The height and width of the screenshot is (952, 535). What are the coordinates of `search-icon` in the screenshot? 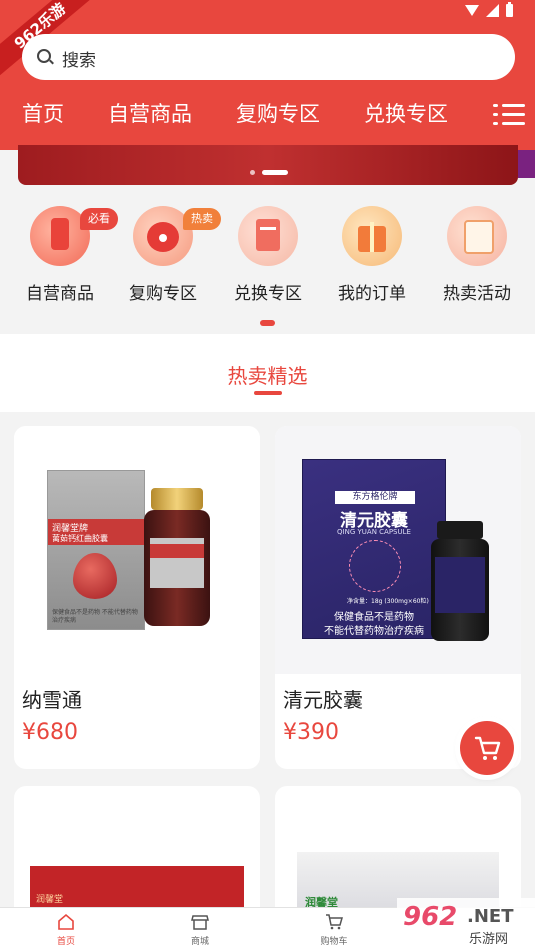 It's located at (44, 56).